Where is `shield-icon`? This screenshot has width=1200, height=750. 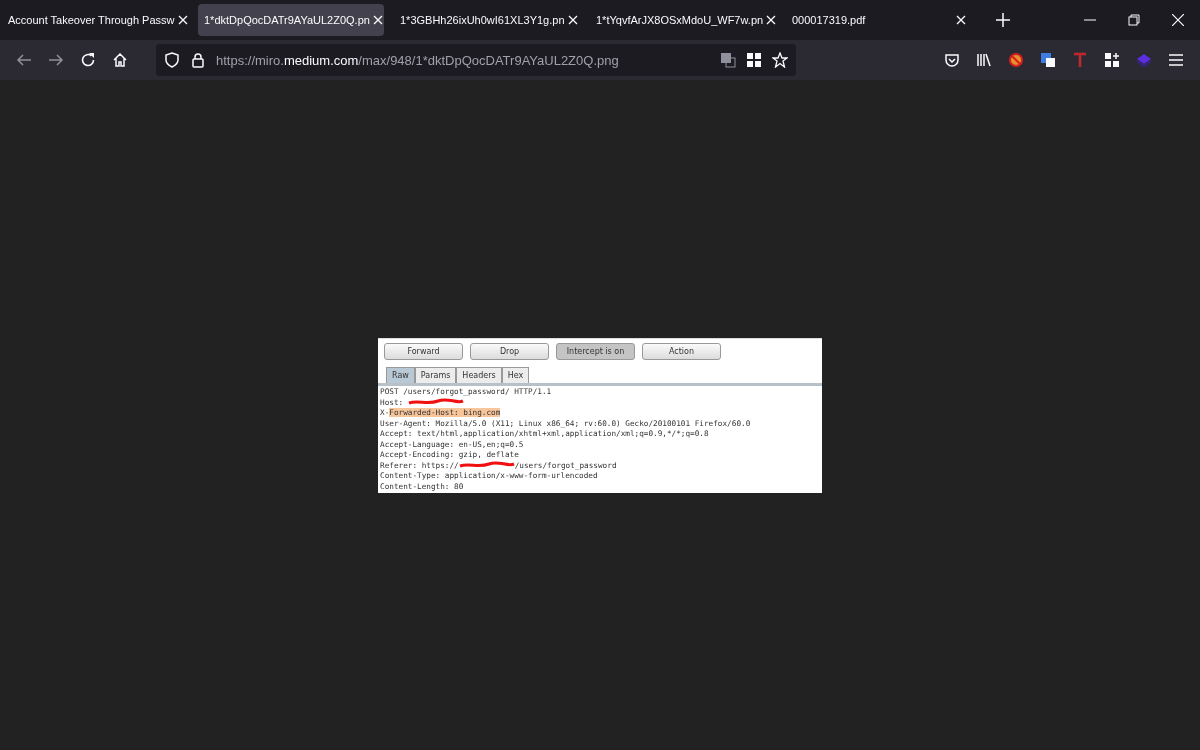
shield-icon is located at coordinates (172, 60).